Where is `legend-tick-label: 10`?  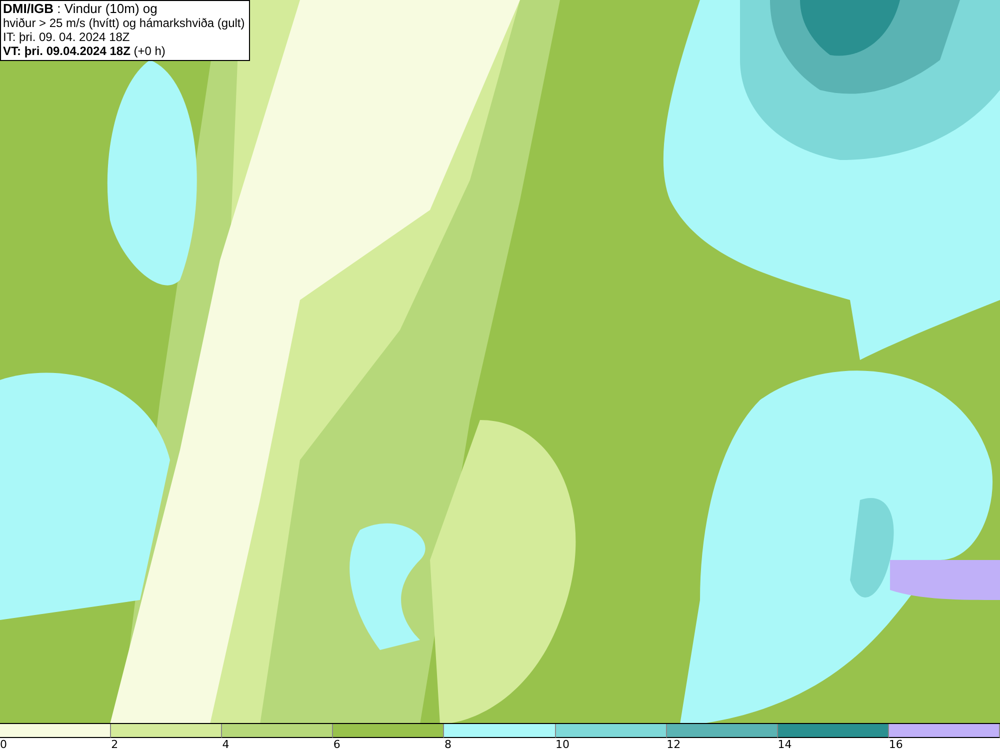 legend-tick-label: 10 is located at coordinates (563, 745).